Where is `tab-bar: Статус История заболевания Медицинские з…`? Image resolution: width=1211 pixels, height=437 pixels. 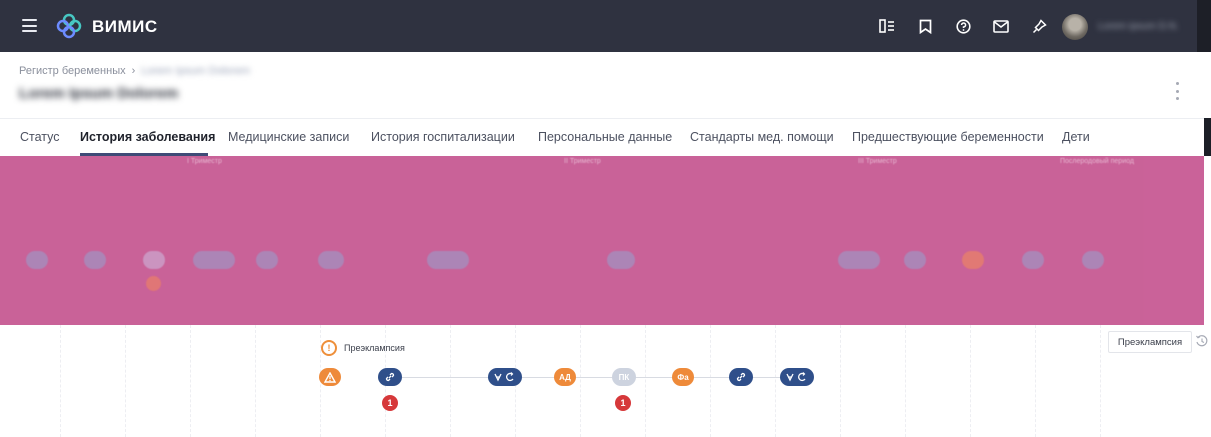
tab-bar: Статус История заболевания Медицинские з… is located at coordinates (605, 137).